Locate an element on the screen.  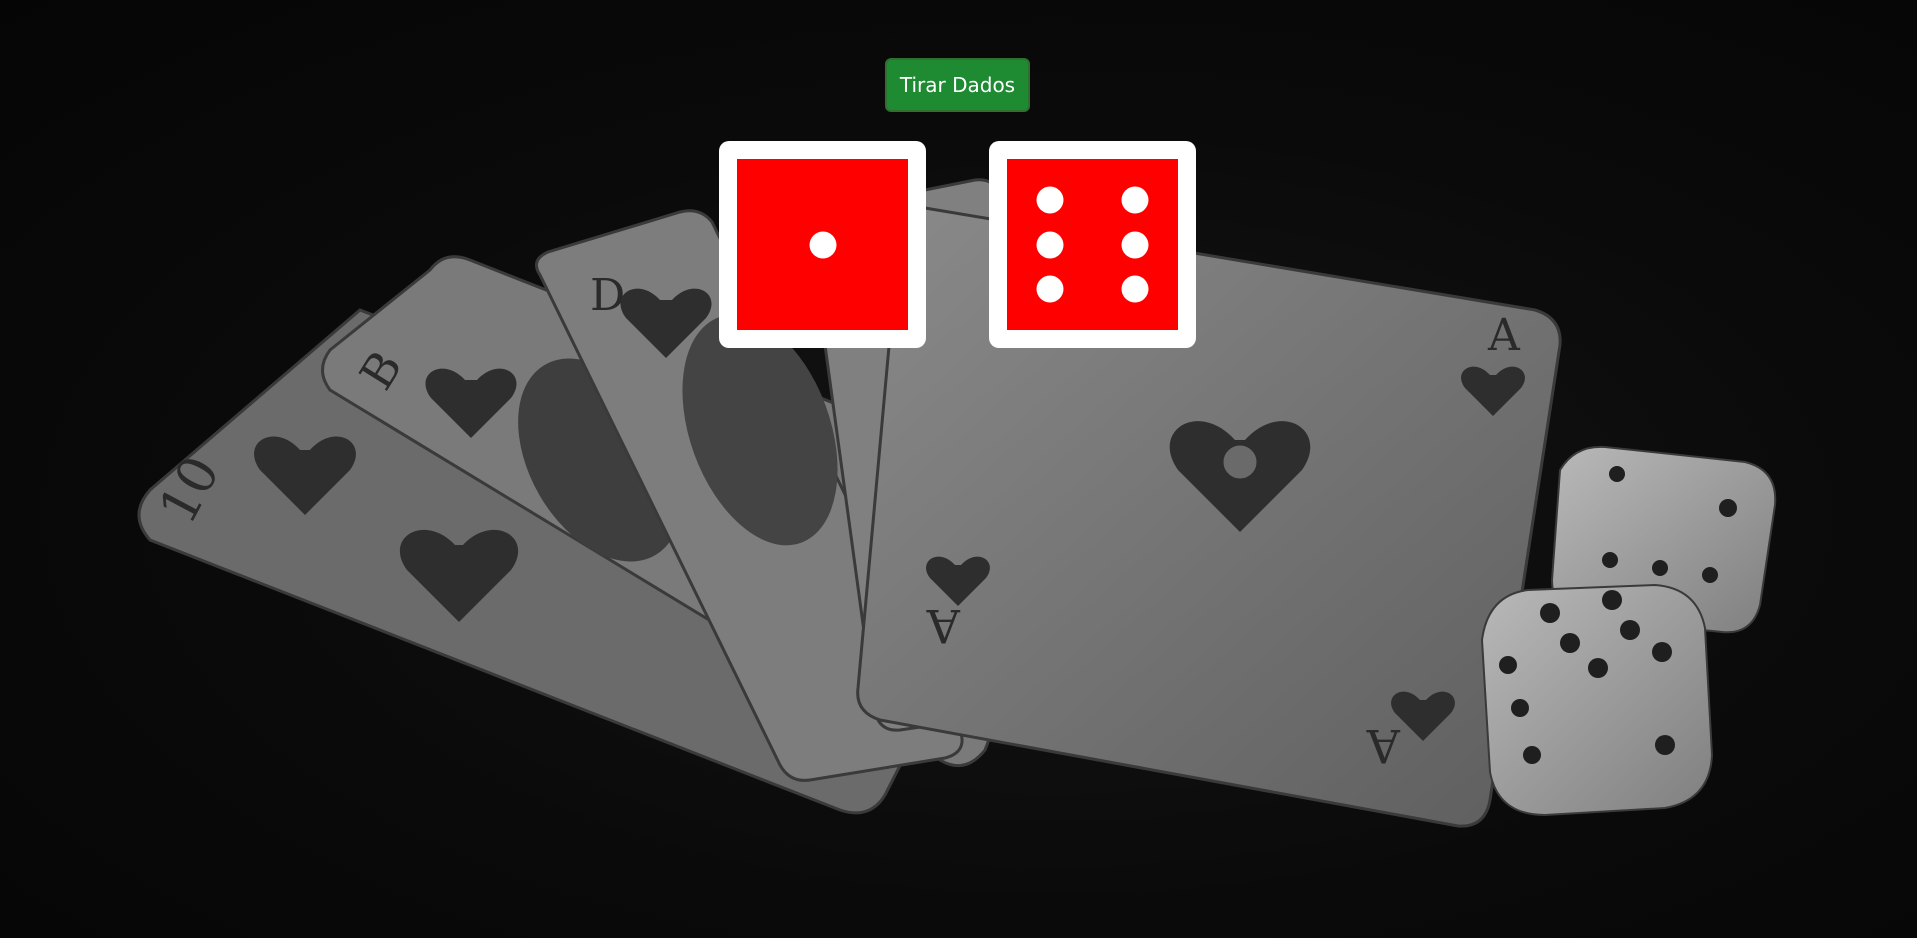
die-one is located at coordinates (822, 244).